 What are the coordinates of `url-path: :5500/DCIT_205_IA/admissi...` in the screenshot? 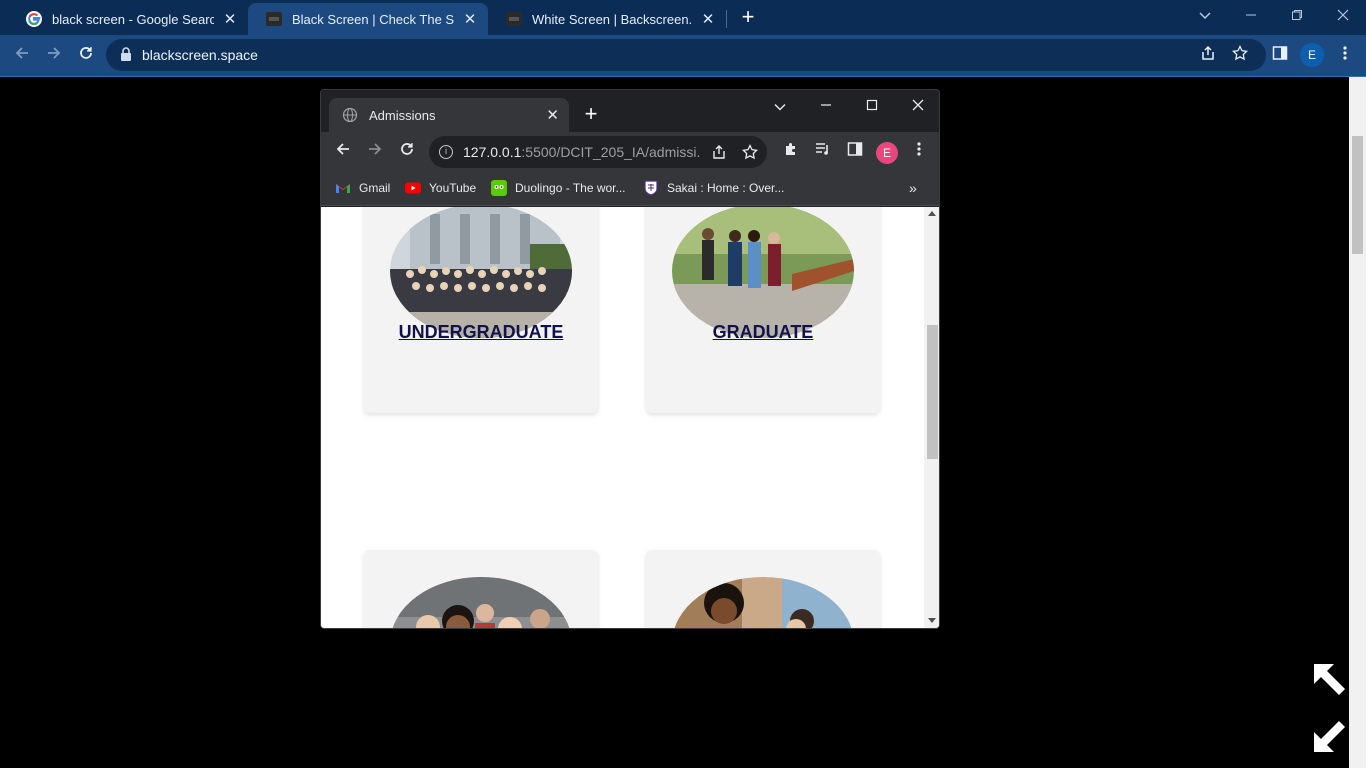 It's located at (610, 152).